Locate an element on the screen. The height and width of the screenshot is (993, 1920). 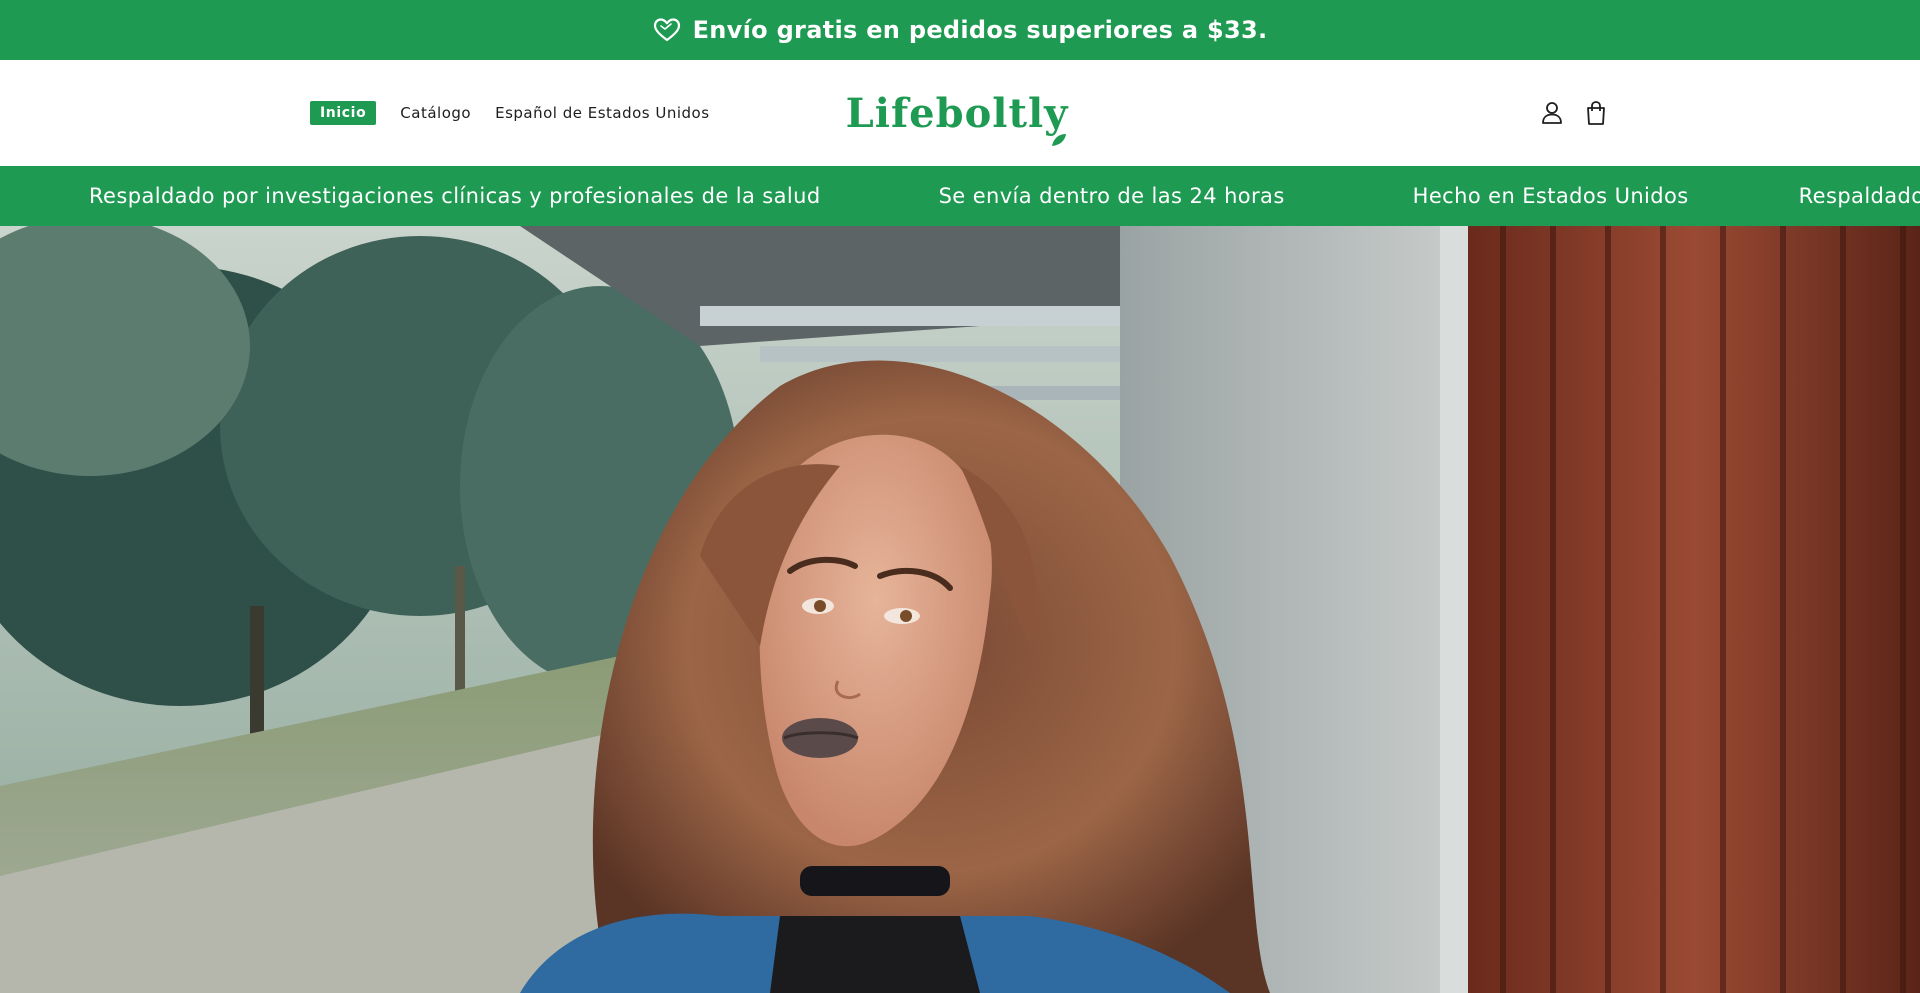
heart-outline-icon is located at coordinates (667, 30).